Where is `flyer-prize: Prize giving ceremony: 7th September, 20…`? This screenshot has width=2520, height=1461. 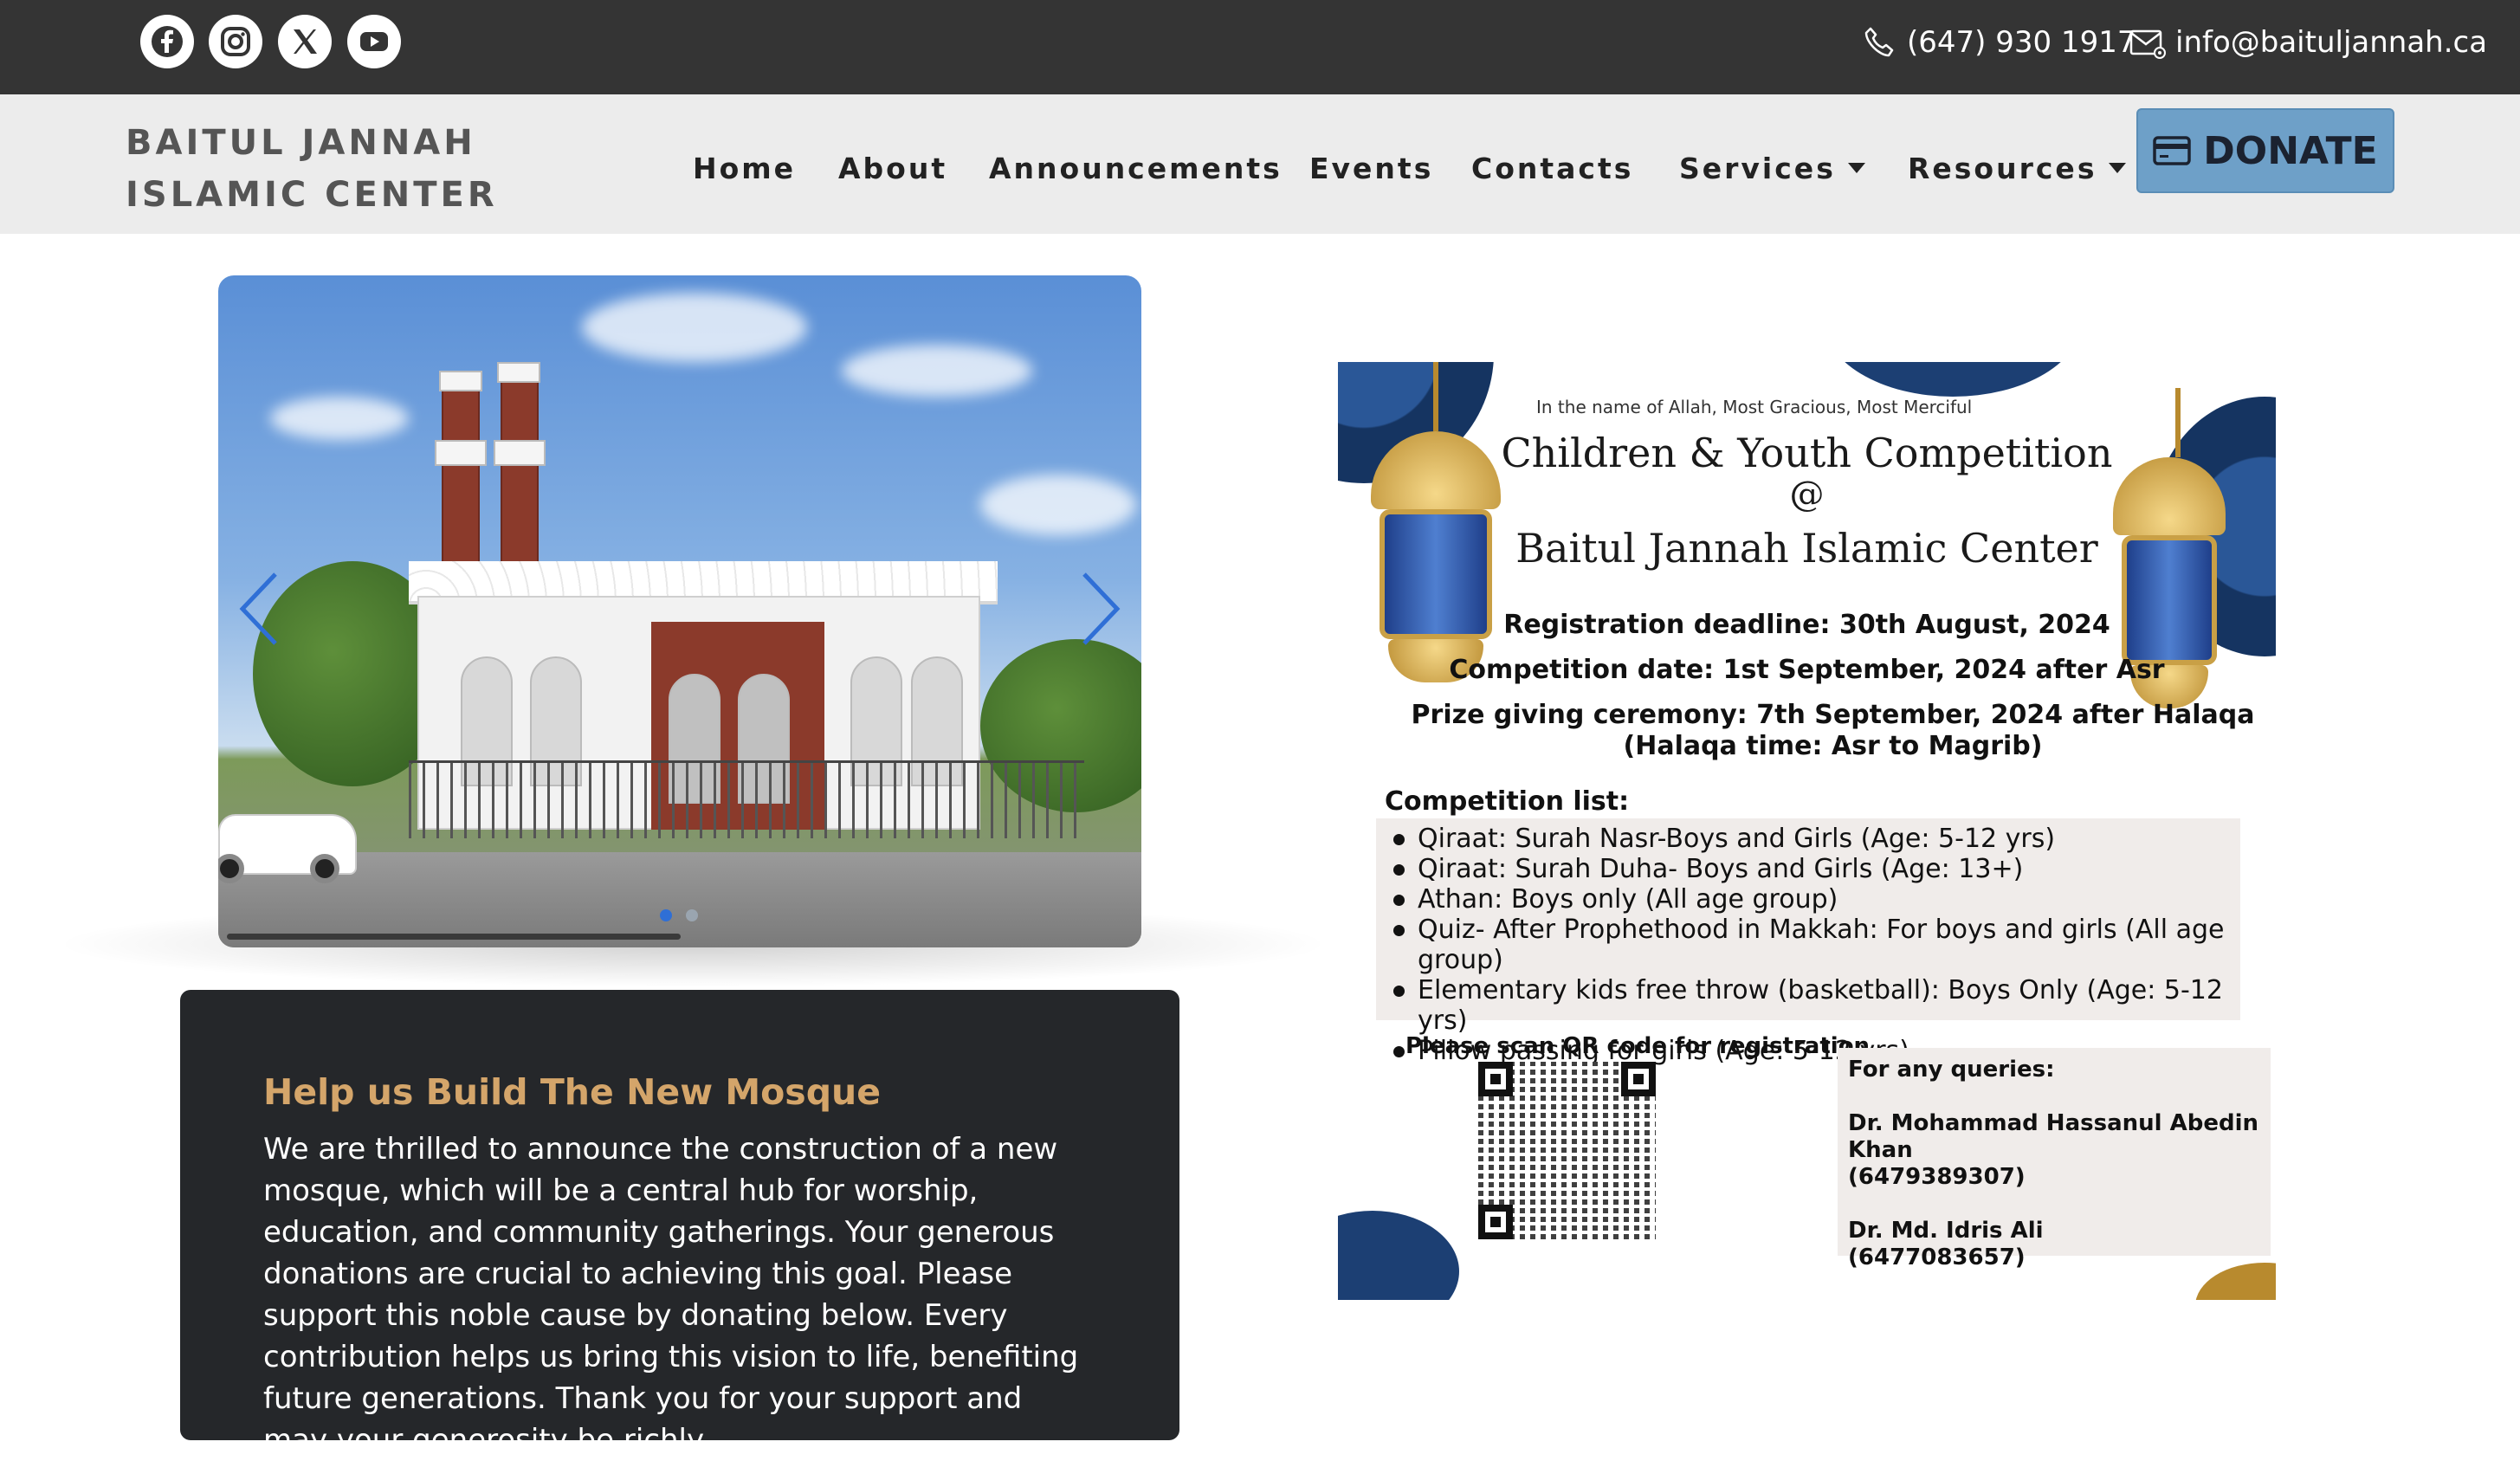 flyer-prize: Prize giving ceremony: 7th September, 20… is located at coordinates (1833, 715).